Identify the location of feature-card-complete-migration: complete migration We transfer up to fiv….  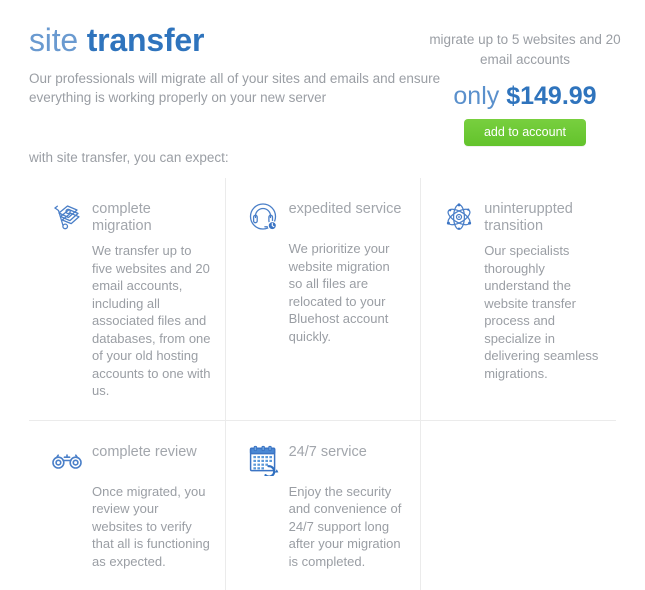
(127, 299).